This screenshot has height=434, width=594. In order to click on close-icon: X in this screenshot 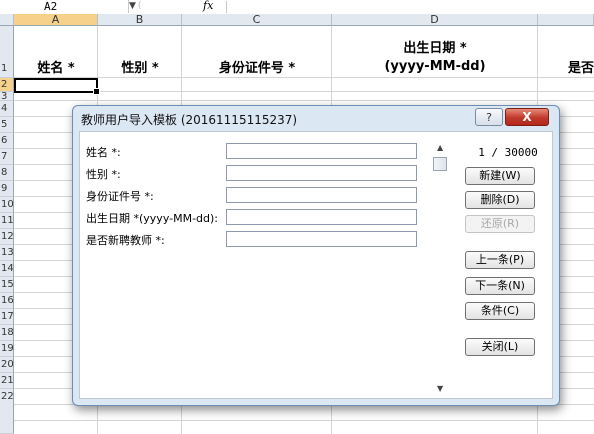, I will do `click(527, 117)`.